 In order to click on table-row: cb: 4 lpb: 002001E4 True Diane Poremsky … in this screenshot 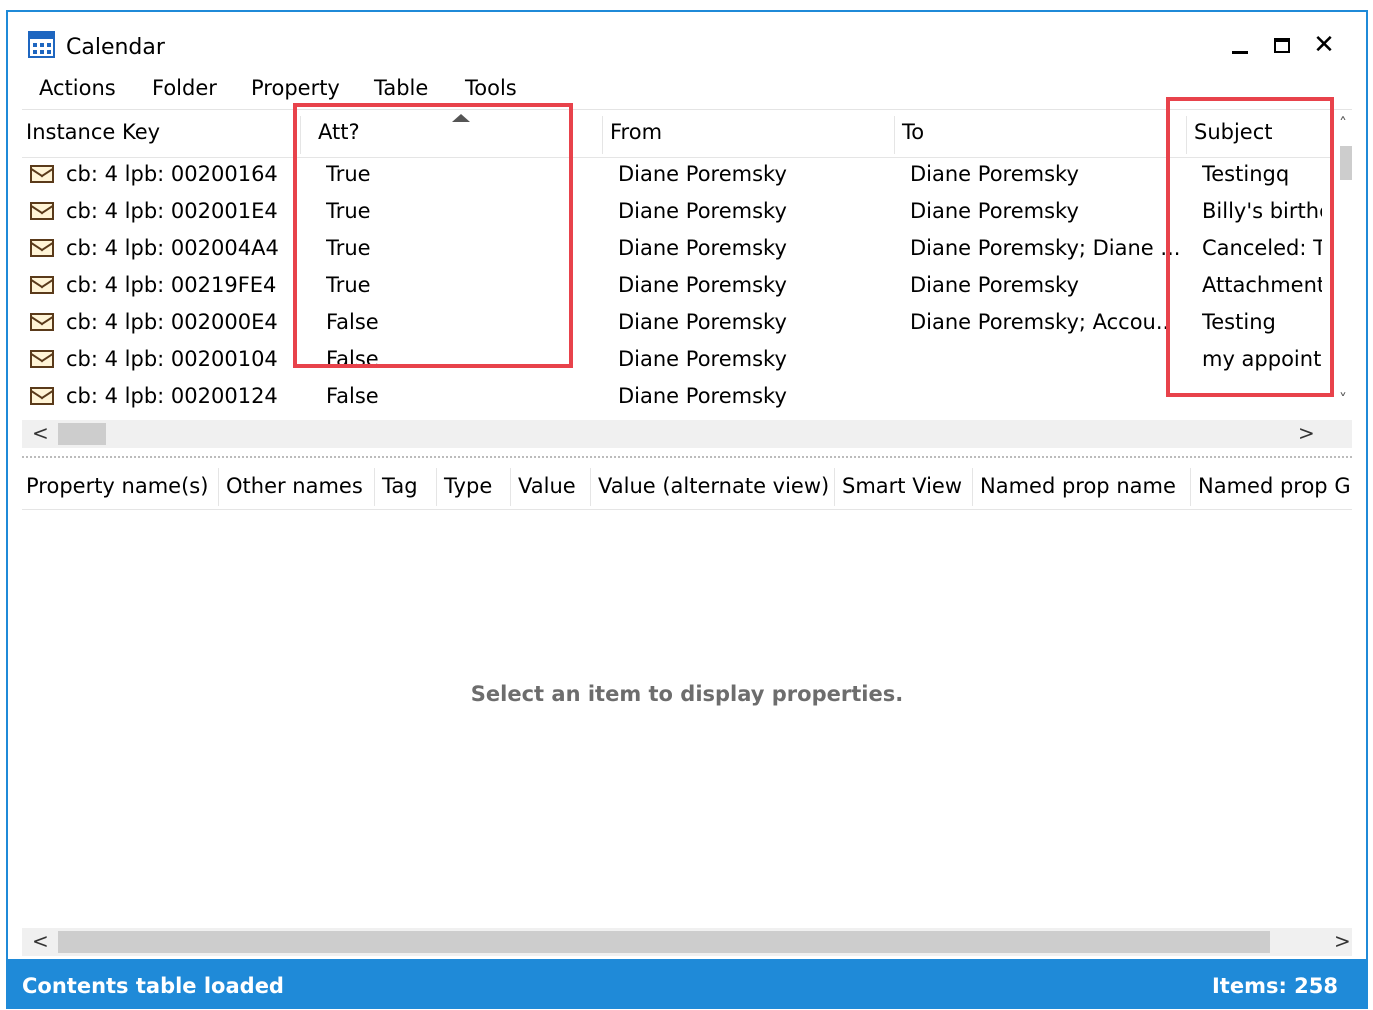, I will do `click(677, 213)`.